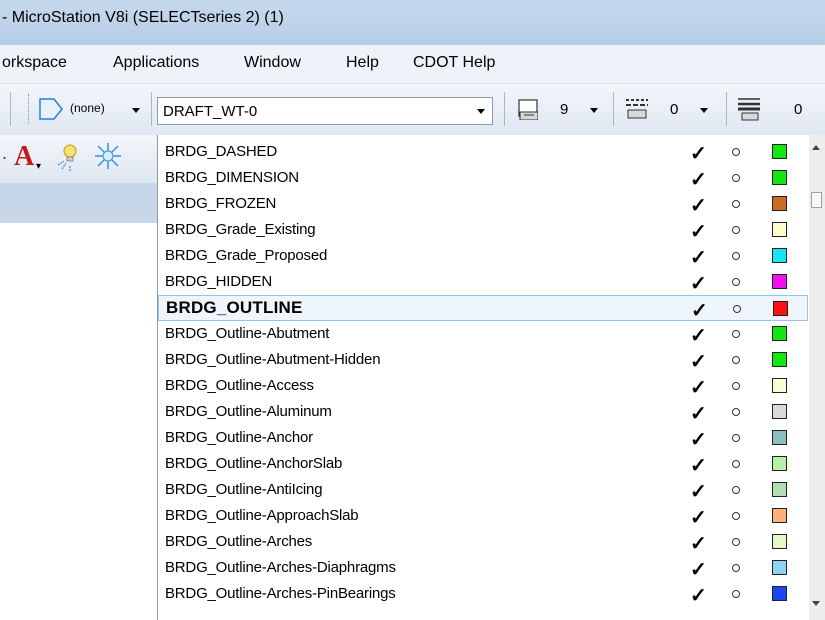 This screenshot has height=620, width=825. Describe the element at coordinates (483, 412) in the screenshot. I see `level-row: BRDG_Outline-Aluminum ✓` at that location.